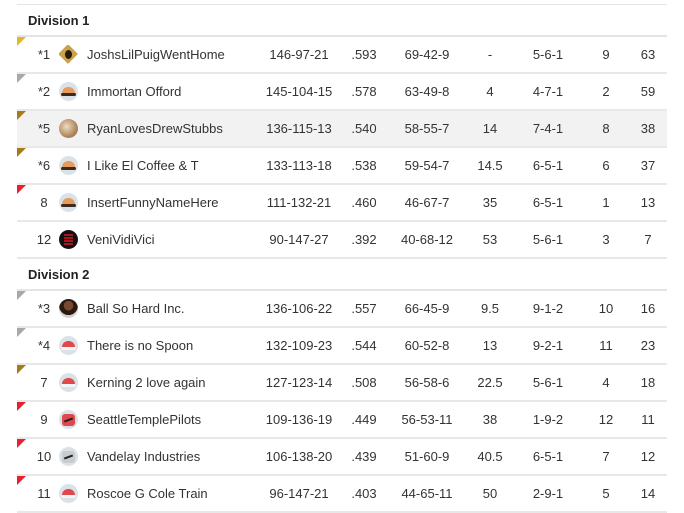 Image resolution: width=684 pixels, height=513 pixels. Describe the element at coordinates (427, 129) in the screenshot. I see `division-record: 58-55-7` at that location.